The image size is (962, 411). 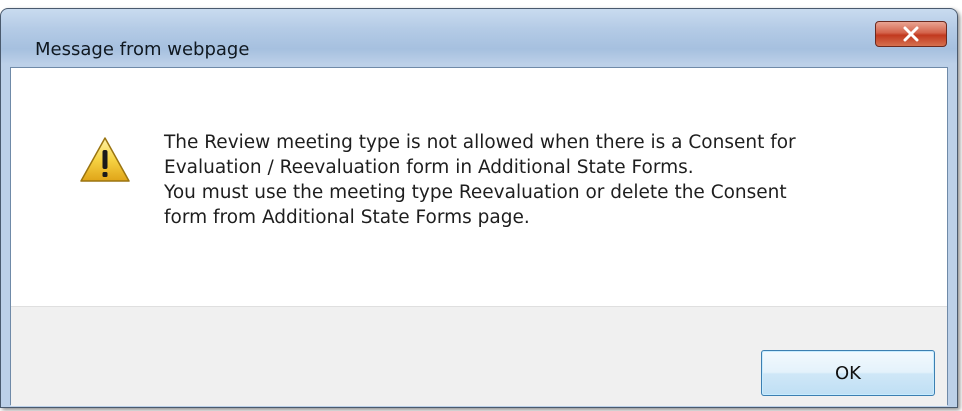 I want to click on close-button, so click(x=911, y=34).